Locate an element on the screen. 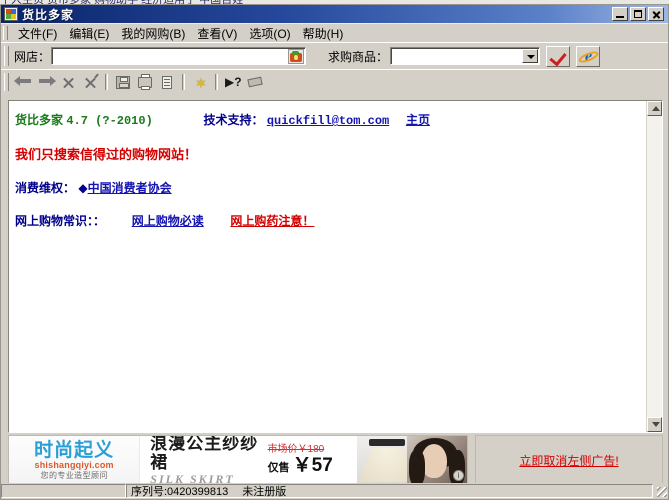  caption-button-group is located at coordinates (639, 14).